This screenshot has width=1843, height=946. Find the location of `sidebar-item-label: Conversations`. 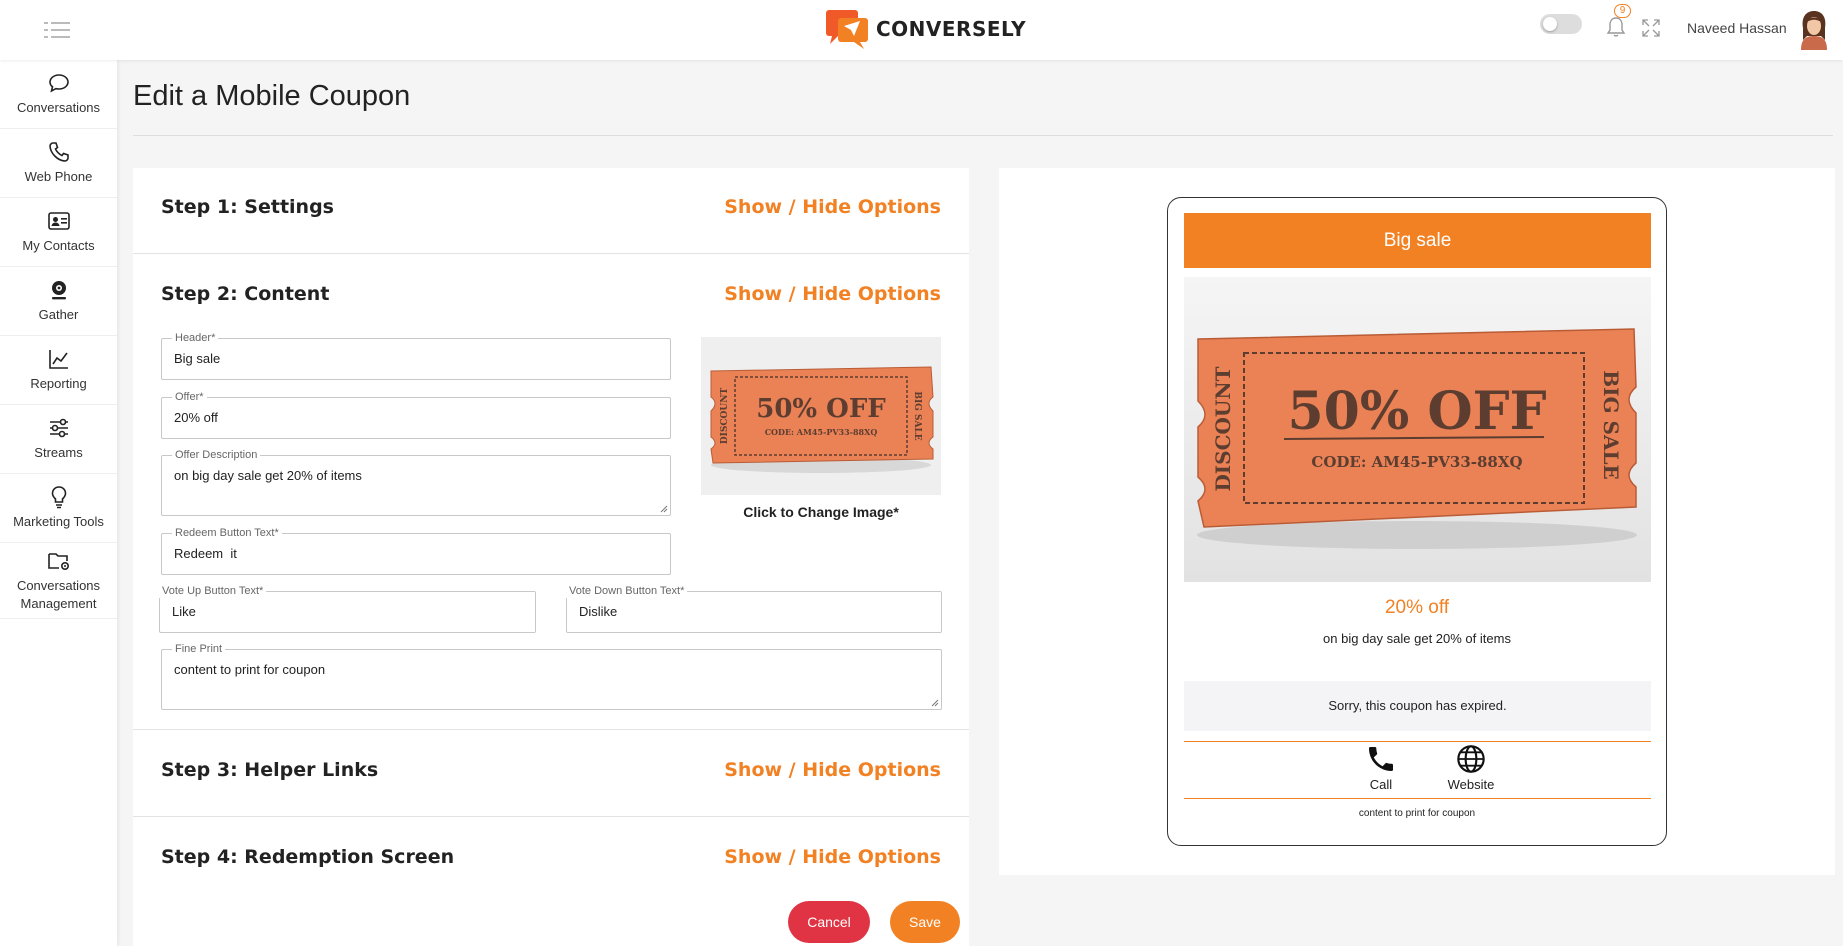

sidebar-item-label: Conversations is located at coordinates (58, 107).